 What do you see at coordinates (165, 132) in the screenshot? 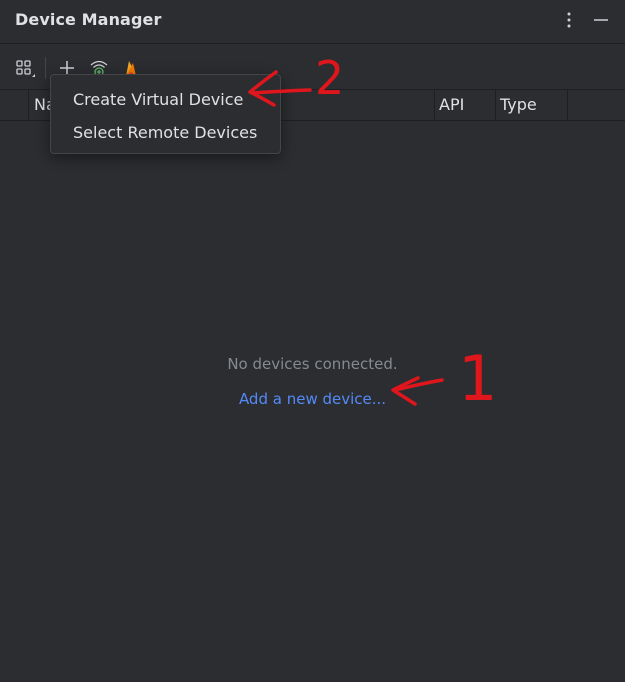
I see `menu-item-select-remote-devices: Select Remote Devices` at bounding box center [165, 132].